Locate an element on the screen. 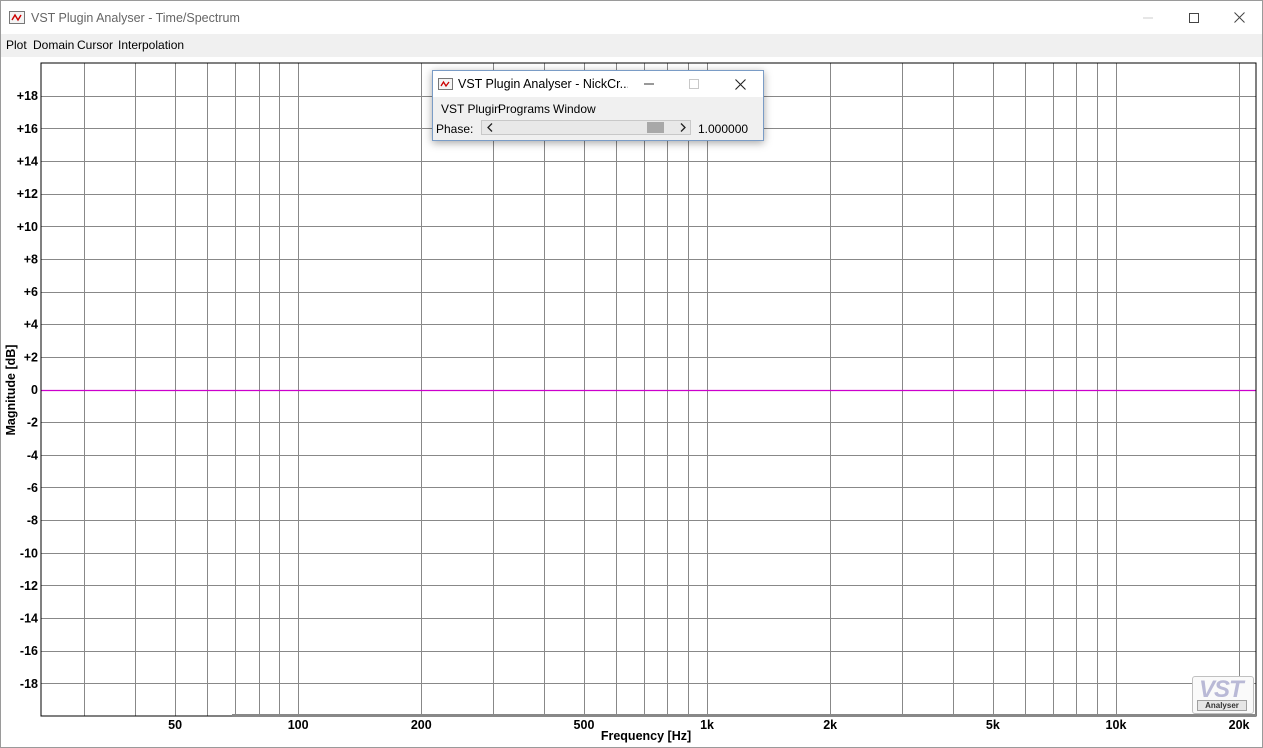  x-tick-label: 5k is located at coordinates (993, 725).